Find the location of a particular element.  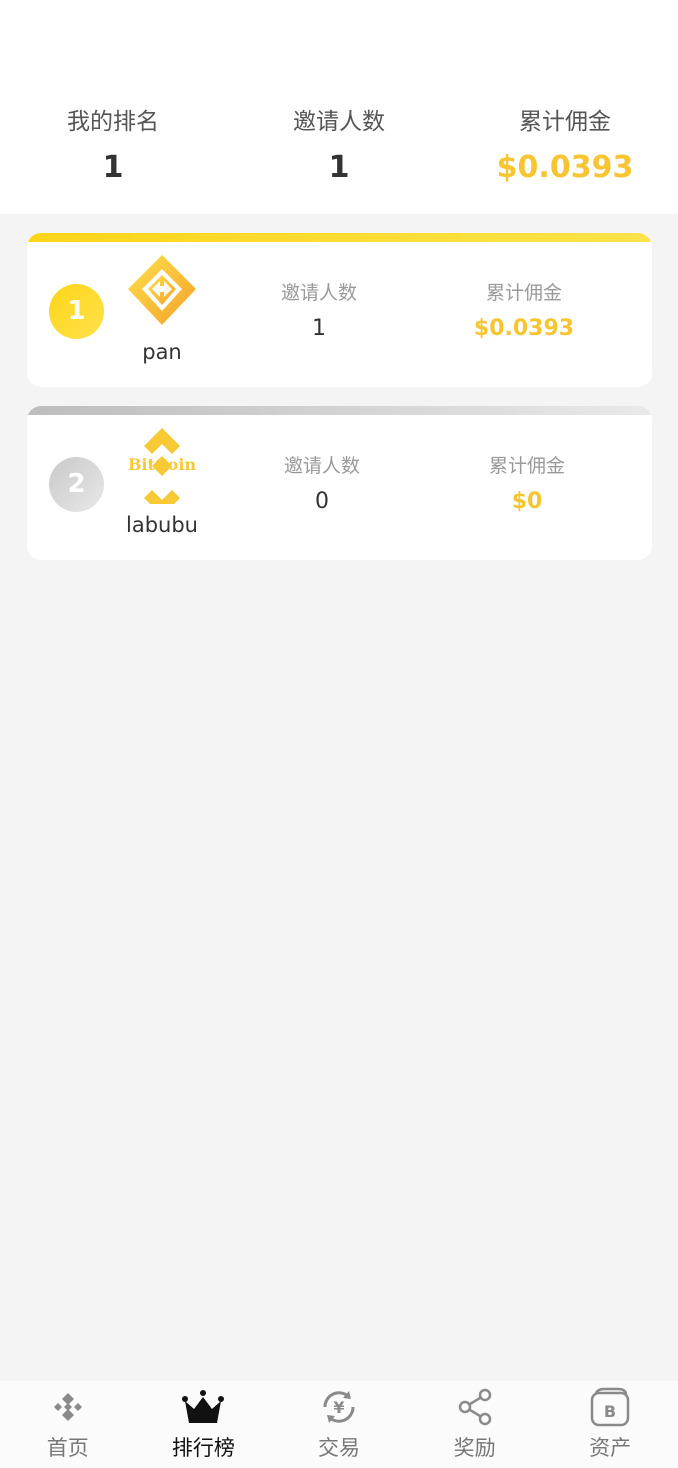

tab-rewards: 奖励 is located at coordinates (475, 1424).